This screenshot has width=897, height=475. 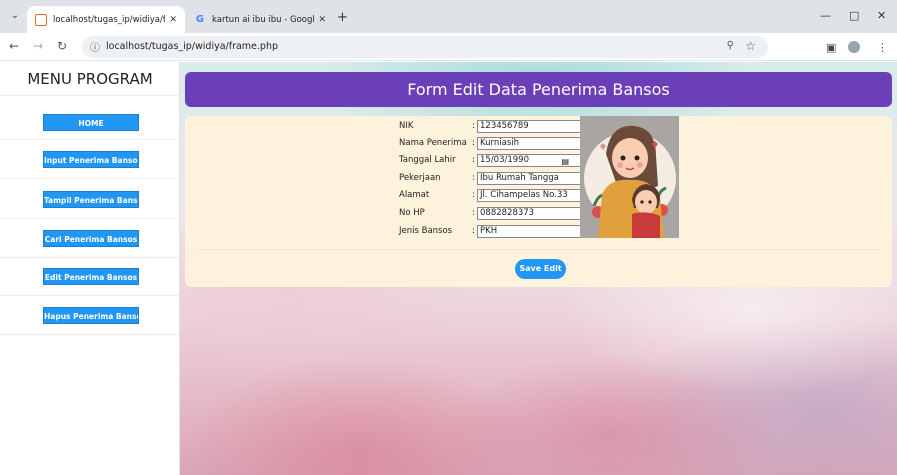 What do you see at coordinates (854, 15) in the screenshot?
I see `restore-icon: □` at bounding box center [854, 15].